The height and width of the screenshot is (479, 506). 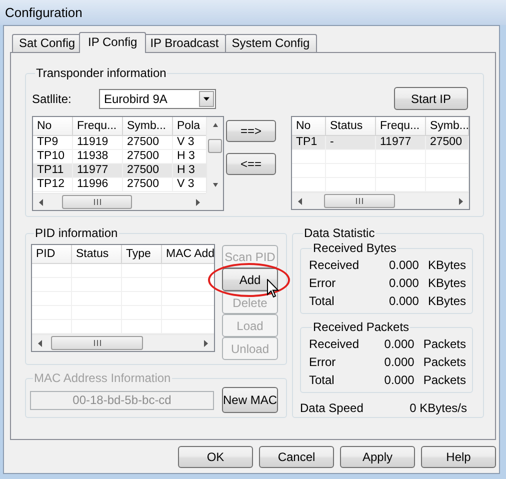 What do you see at coordinates (250, 279) in the screenshot?
I see `add-button: Add` at bounding box center [250, 279].